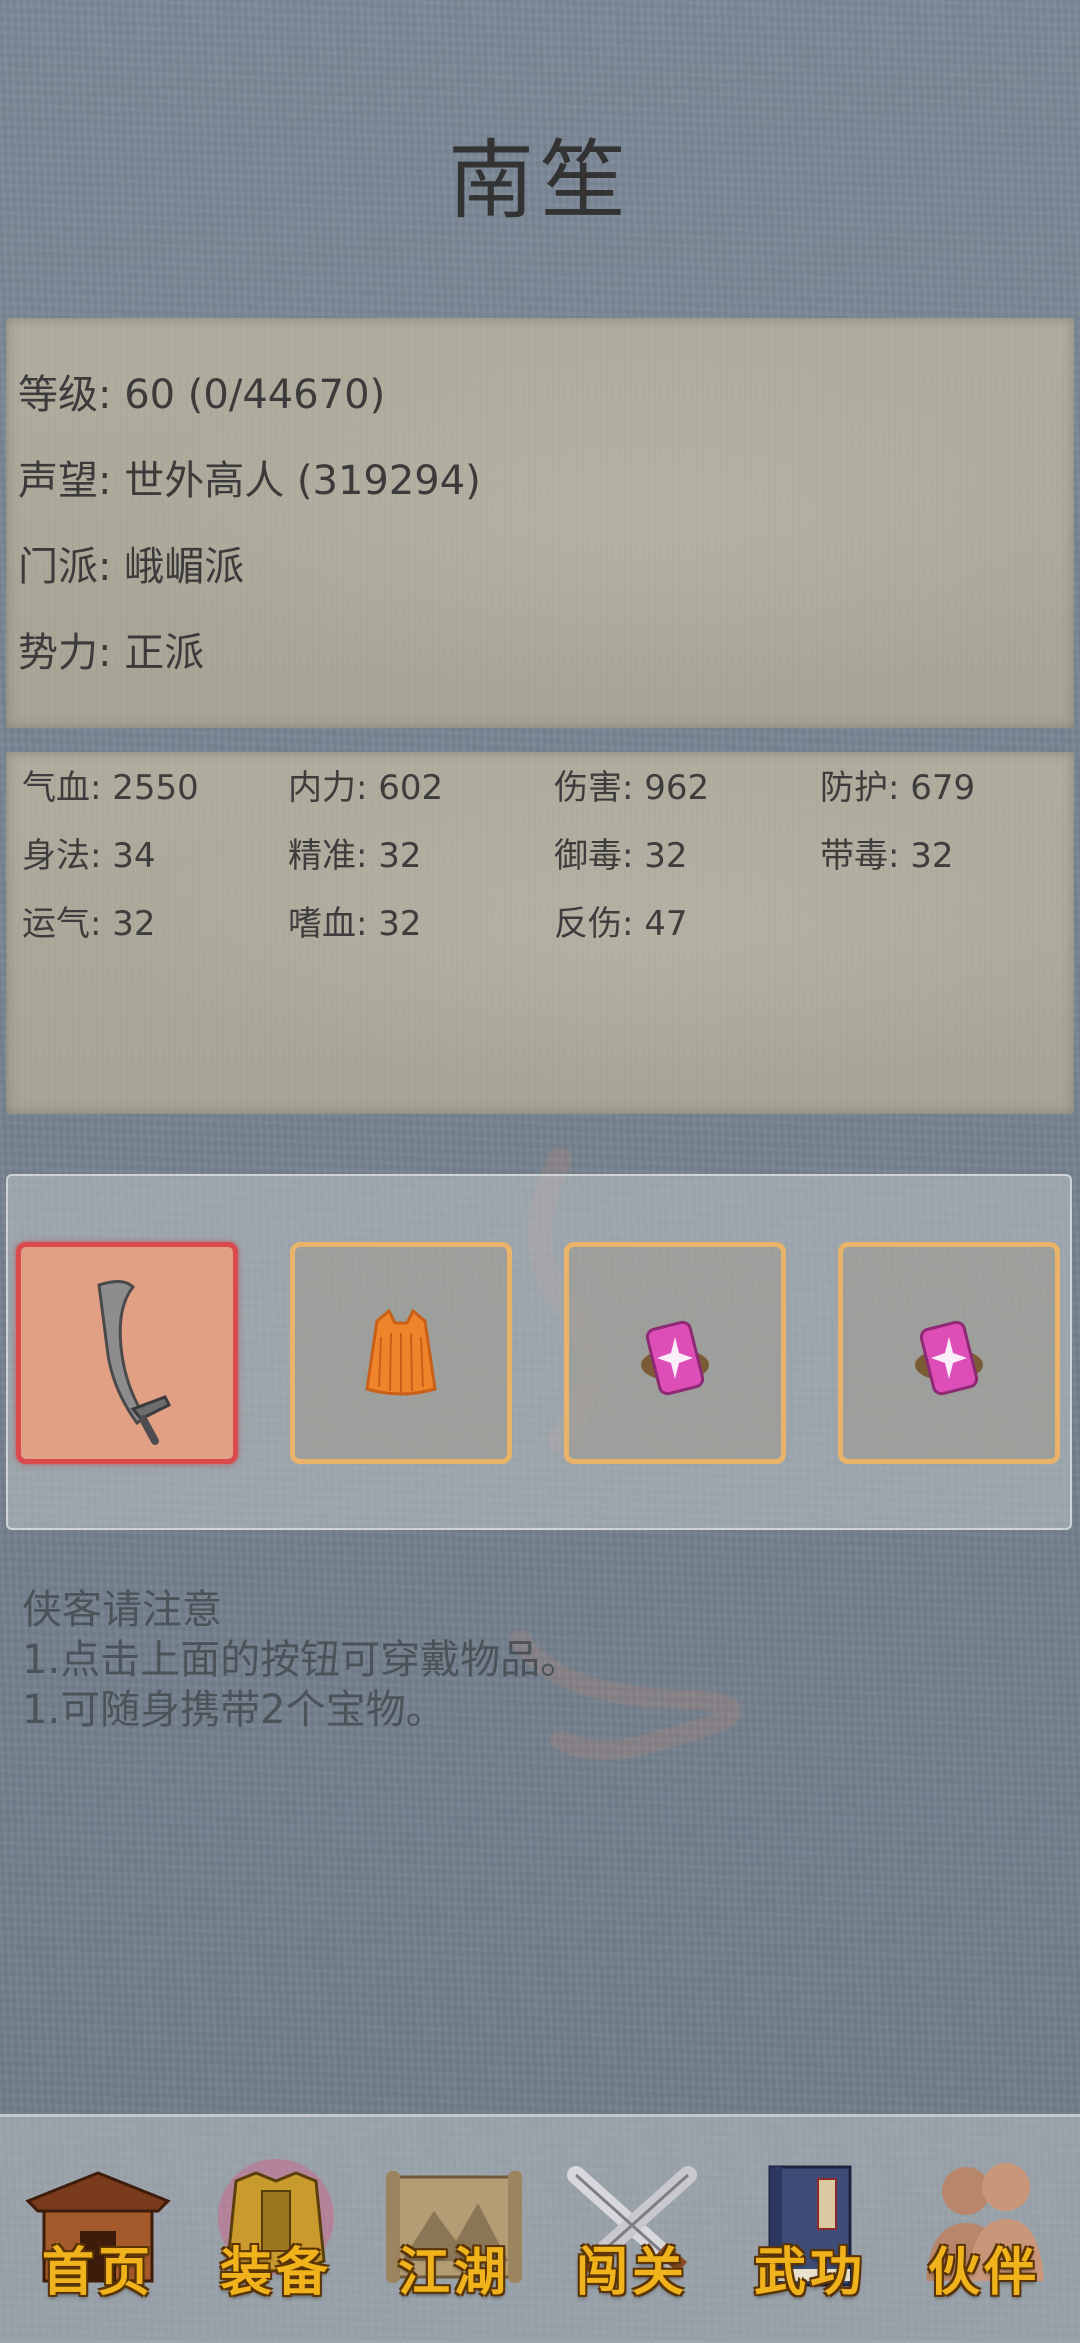 This screenshot has width=1080, height=2343. What do you see at coordinates (539, 1352) in the screenshot?
I see `equipment-slots-panel` at bounding box center [539, 1352].